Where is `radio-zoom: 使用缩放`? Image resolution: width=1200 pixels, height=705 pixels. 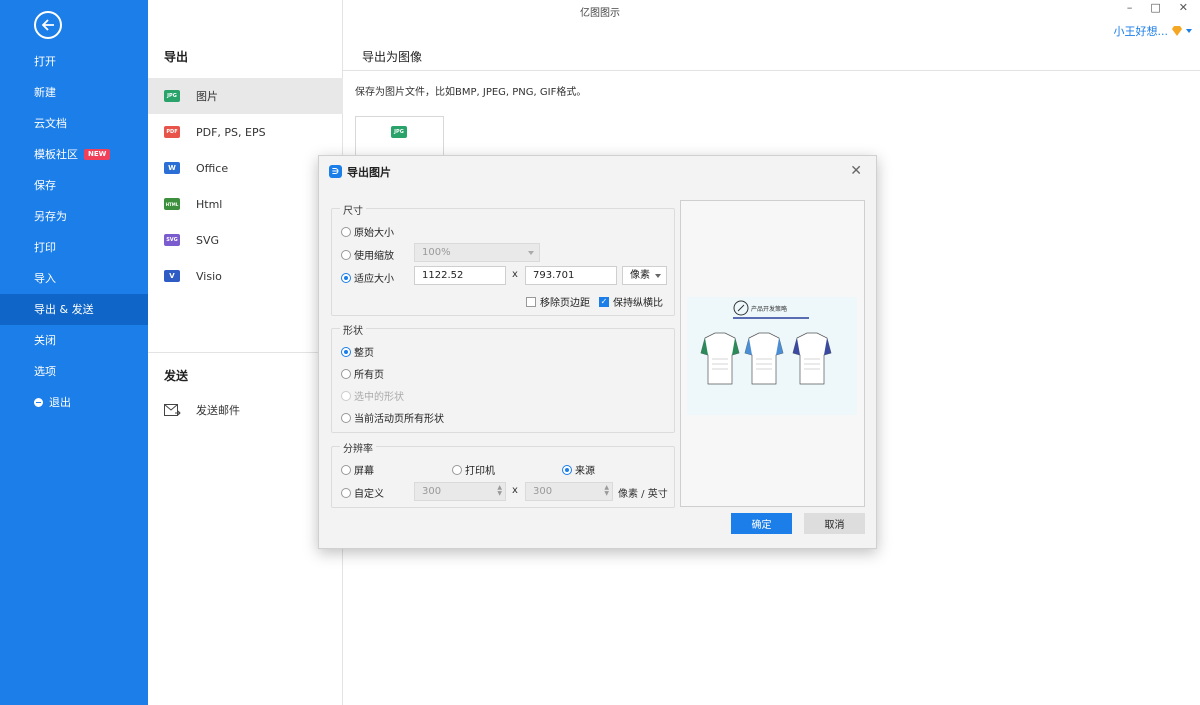 radio-zoom: 使用缩放 is located at coordinates (367, 254).